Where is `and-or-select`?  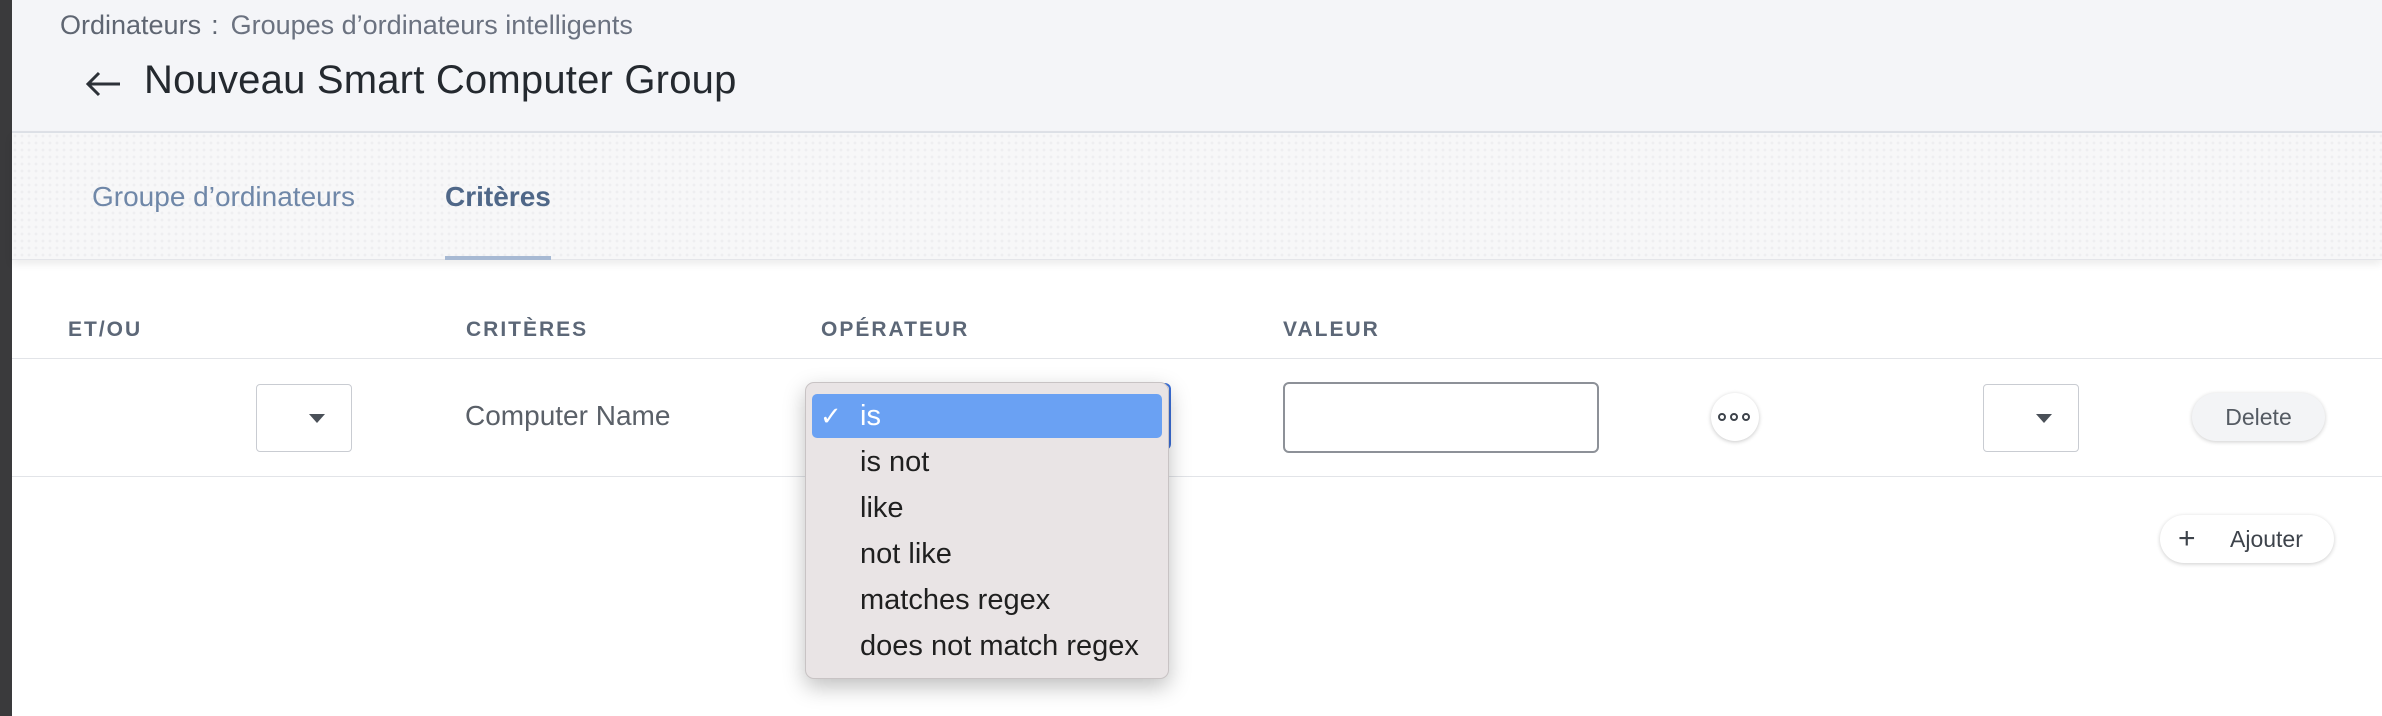
and-or-select is located at coordinates (304, 418).